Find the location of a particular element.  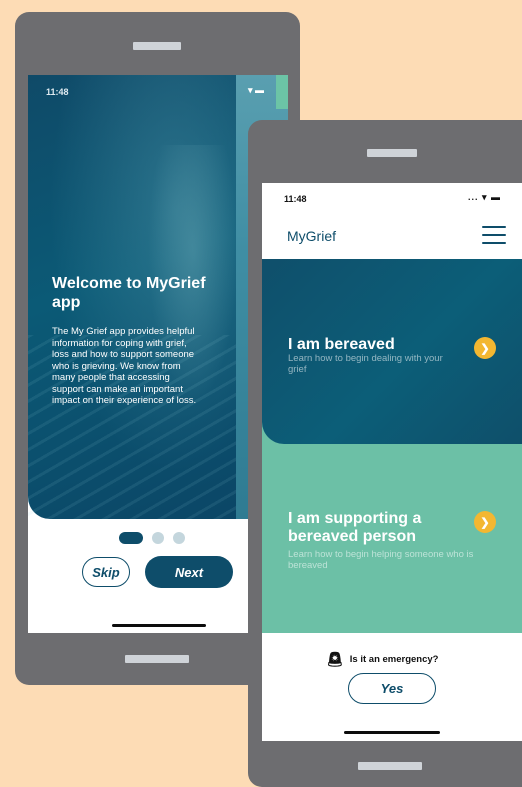

emergency-question: Is it an emergency? is located at coordinates (394, 659).